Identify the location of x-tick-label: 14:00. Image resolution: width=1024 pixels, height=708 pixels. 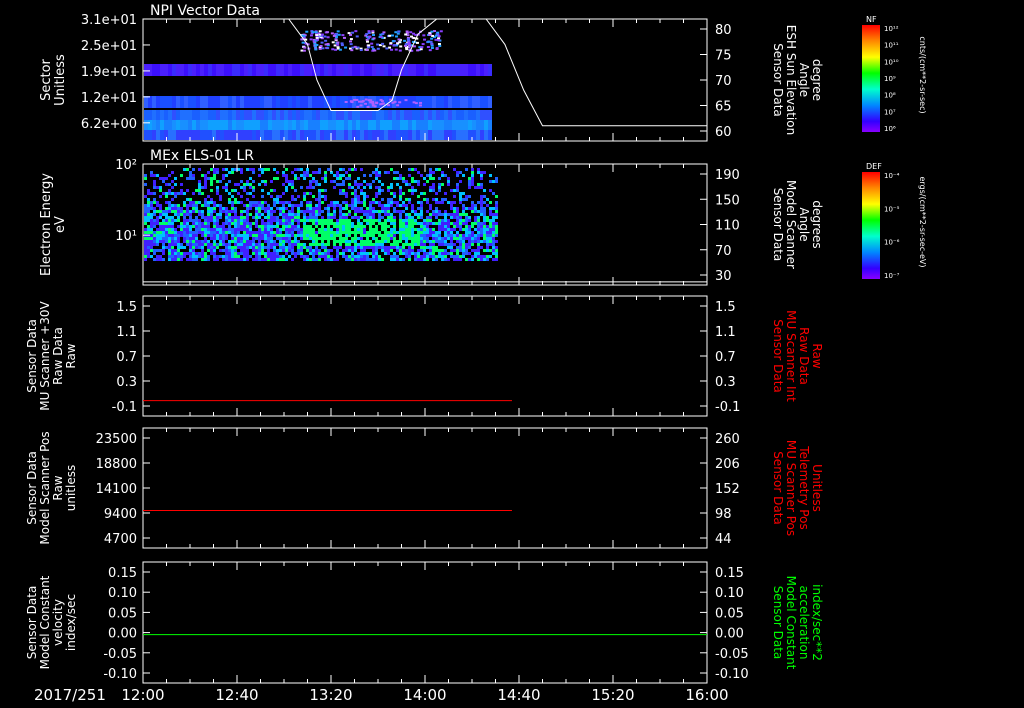
(424, 695).